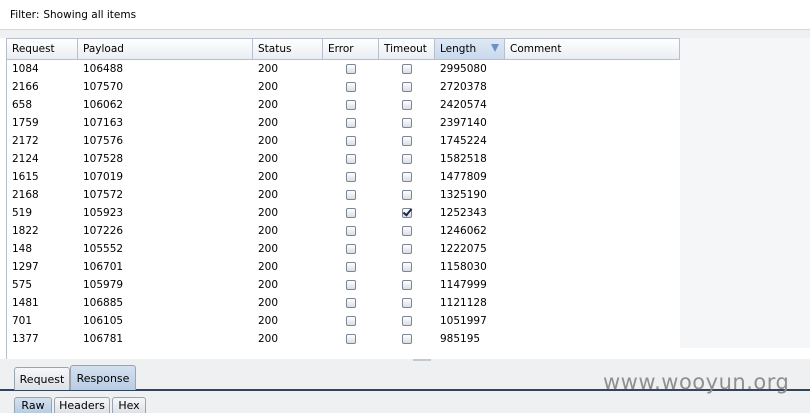 Image resolution: width=810 pixels, height=413 pixels. Describe the element at coordinates (25, 303) in the screenshot. I see `request-cell: 1481` at that location.